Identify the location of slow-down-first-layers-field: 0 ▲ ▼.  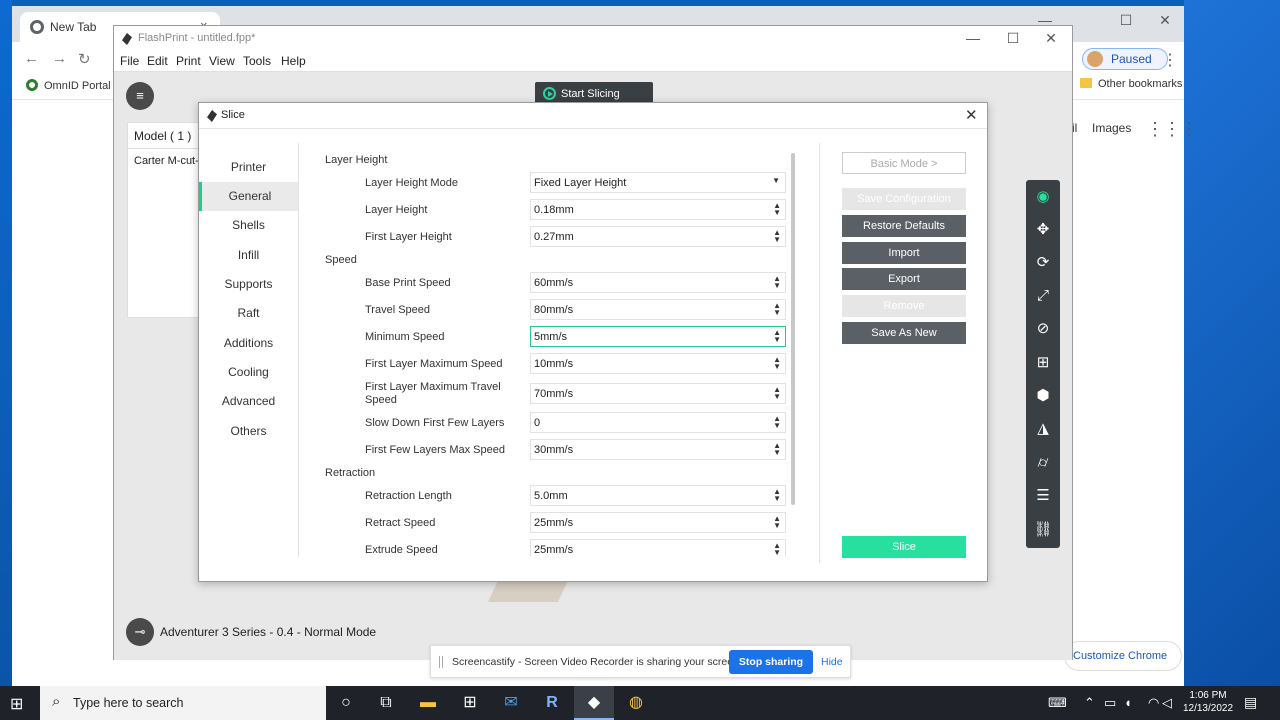
(658, 422).